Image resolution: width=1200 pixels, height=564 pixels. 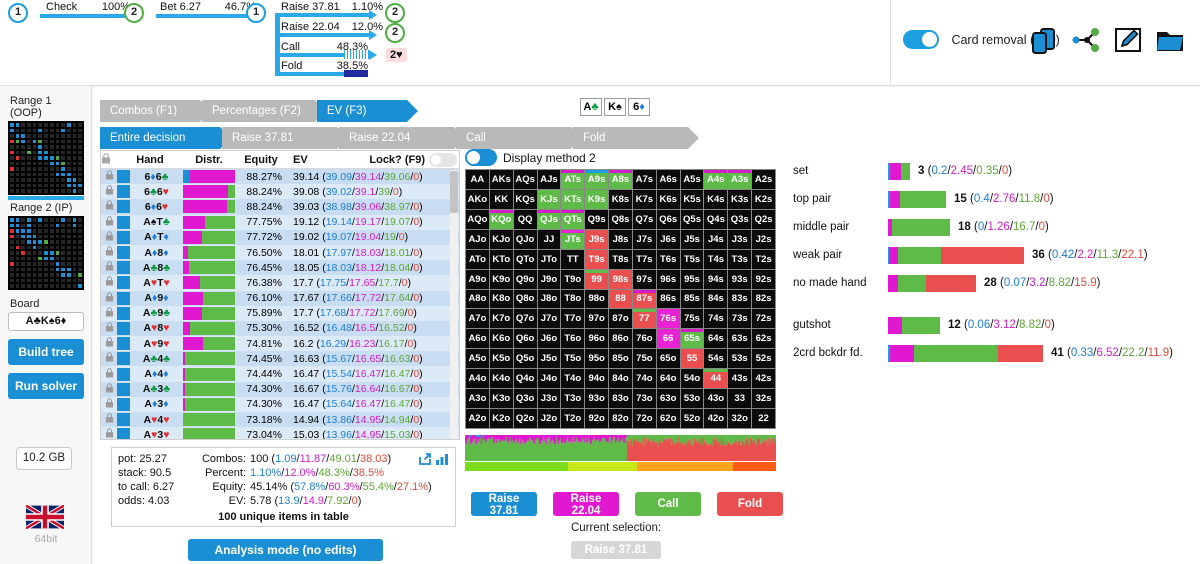 What do you see at coordinates (549, 399) in the screenshot?
I see `matrix-cell: J3o` at bounding box center [549, 399].